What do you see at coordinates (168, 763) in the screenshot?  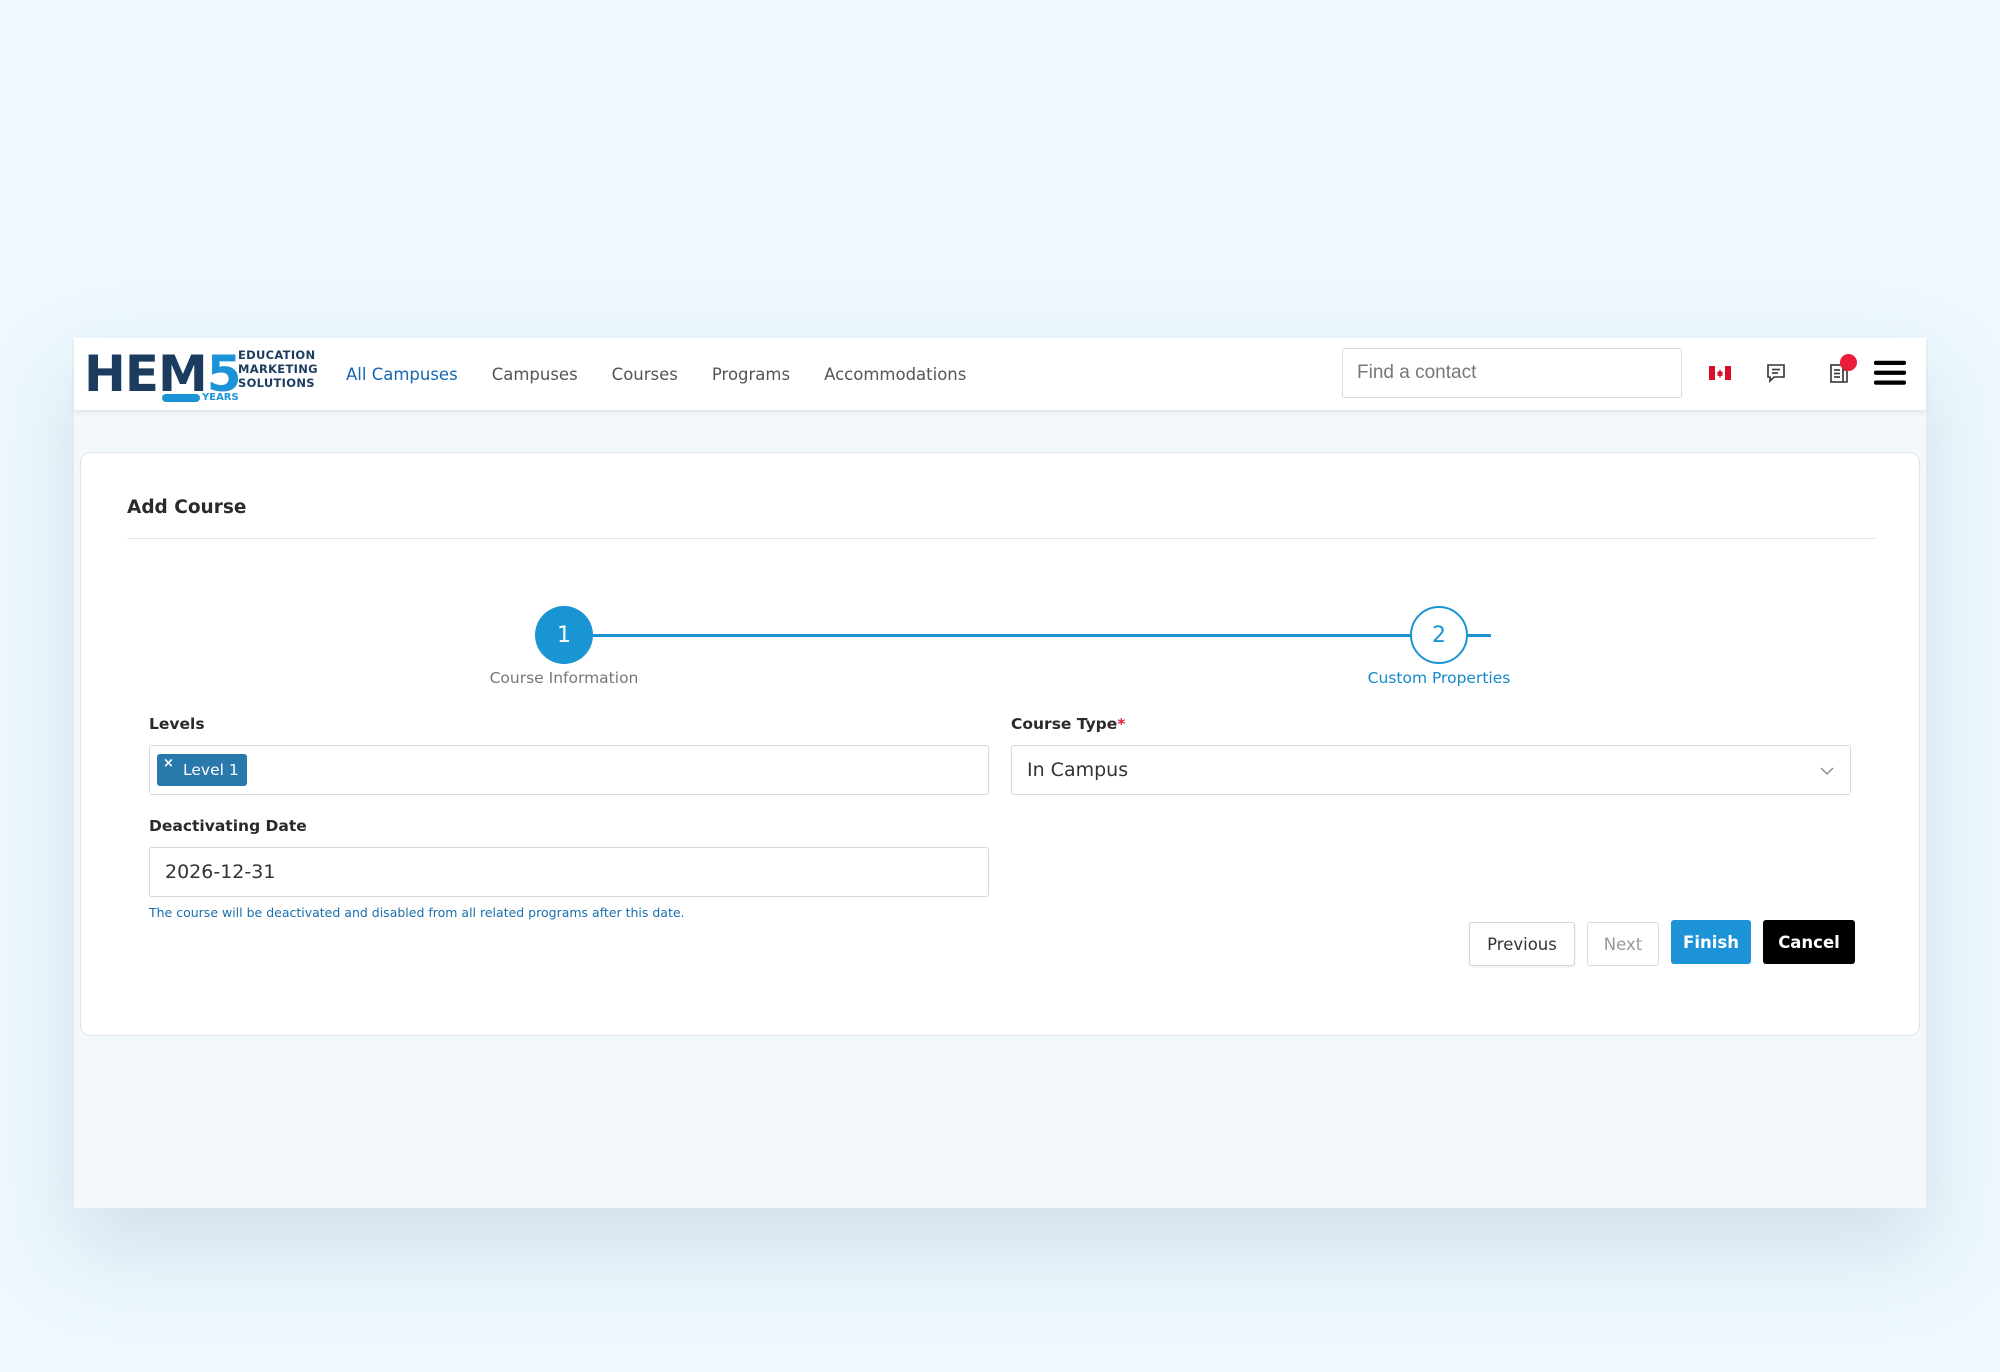 I see `remove-tag-icon: ×` at bounding box center [168, 763].